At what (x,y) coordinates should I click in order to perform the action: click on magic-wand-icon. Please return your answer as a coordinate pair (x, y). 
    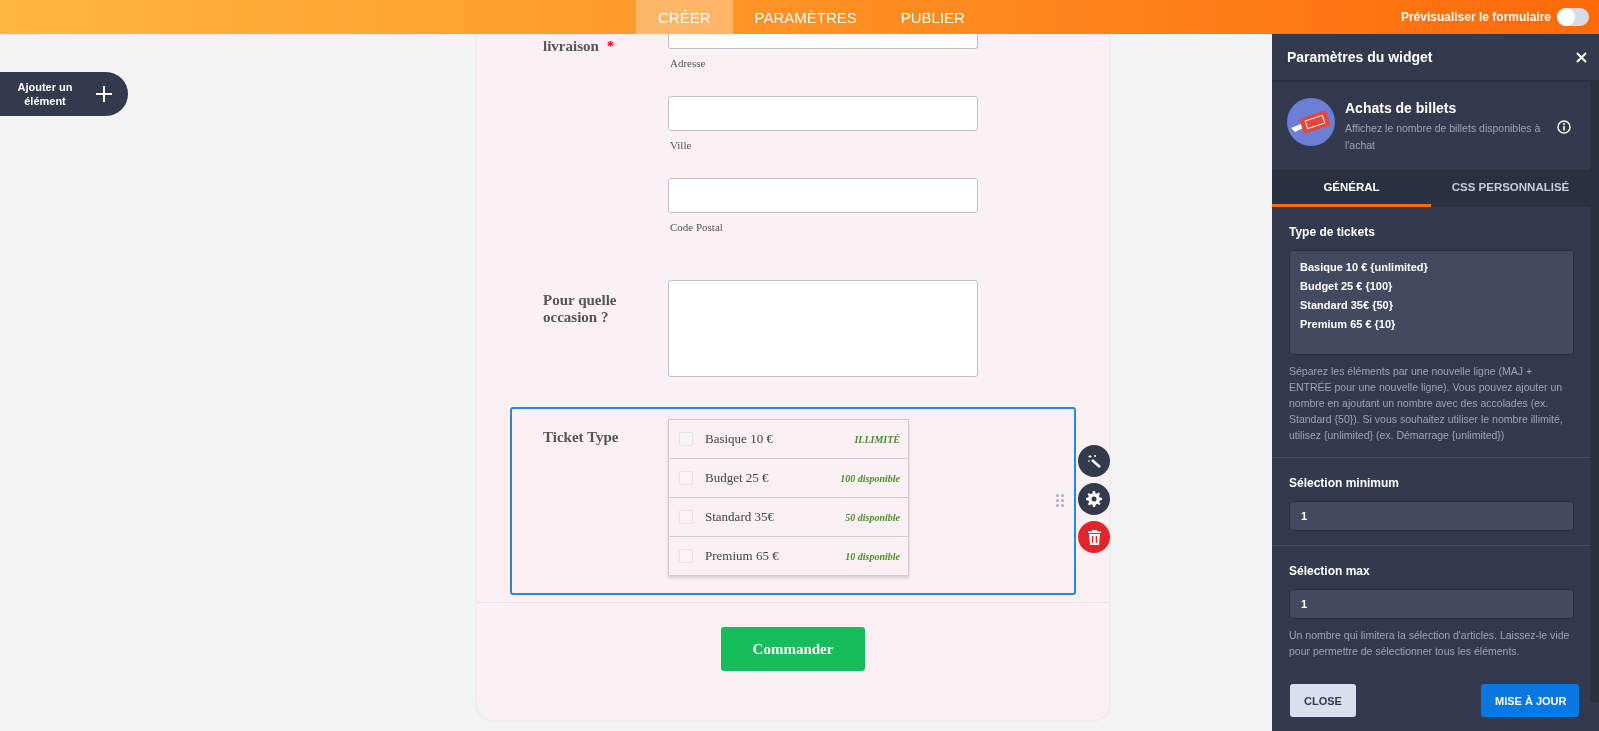
    Looking at the image, I should click on (1094, 461).